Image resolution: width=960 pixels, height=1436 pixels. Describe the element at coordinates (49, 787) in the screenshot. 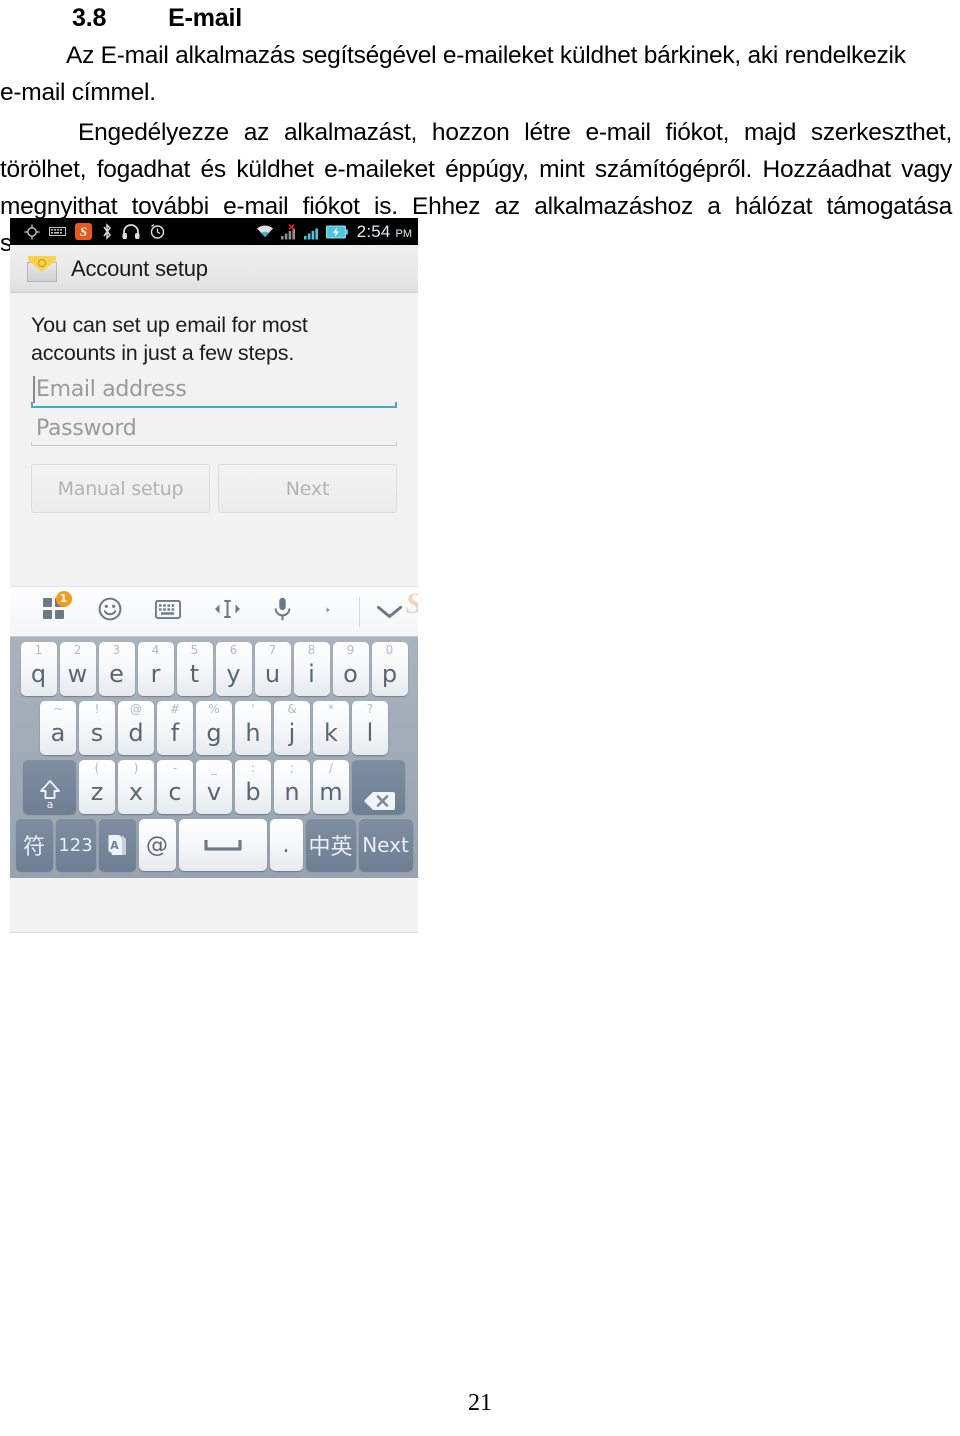

I see `shift-key: a` at that location.